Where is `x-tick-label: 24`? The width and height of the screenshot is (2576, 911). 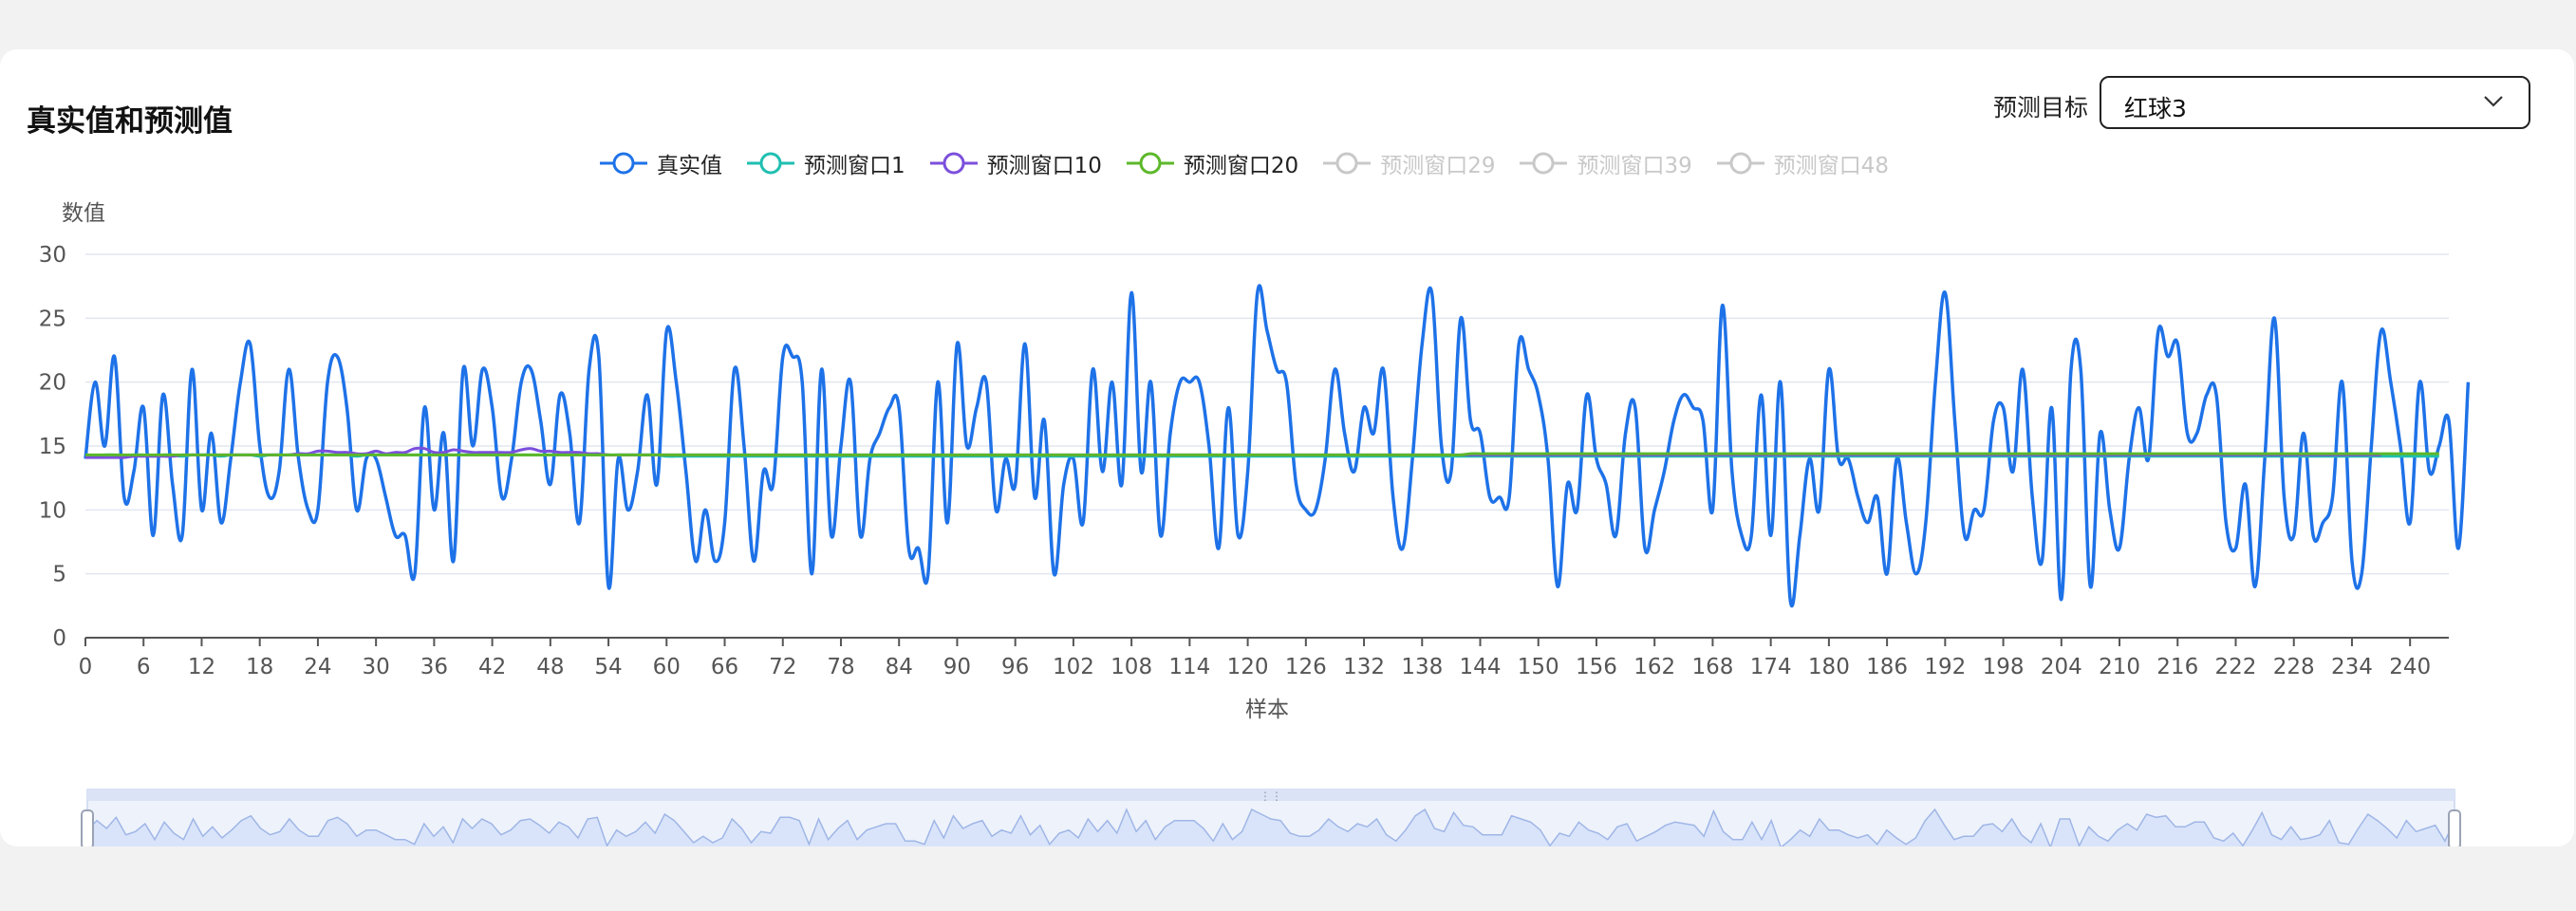 x-tick-label: 24 is located at coordinates (317, 667).